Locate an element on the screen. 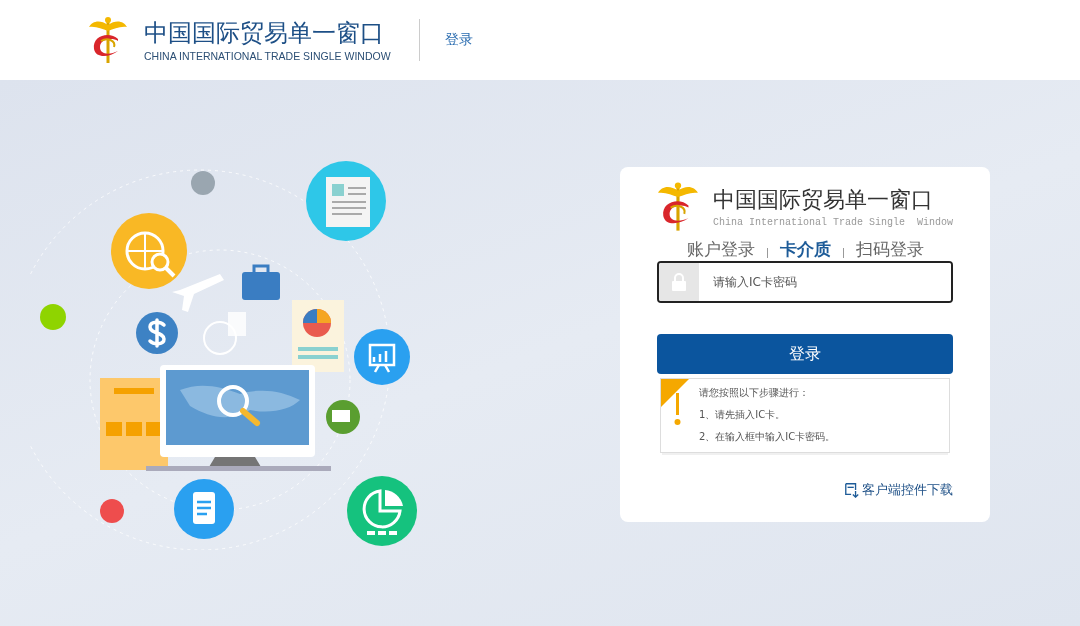  login-tab: 扫码登录 is located at coordinates (889, 249).